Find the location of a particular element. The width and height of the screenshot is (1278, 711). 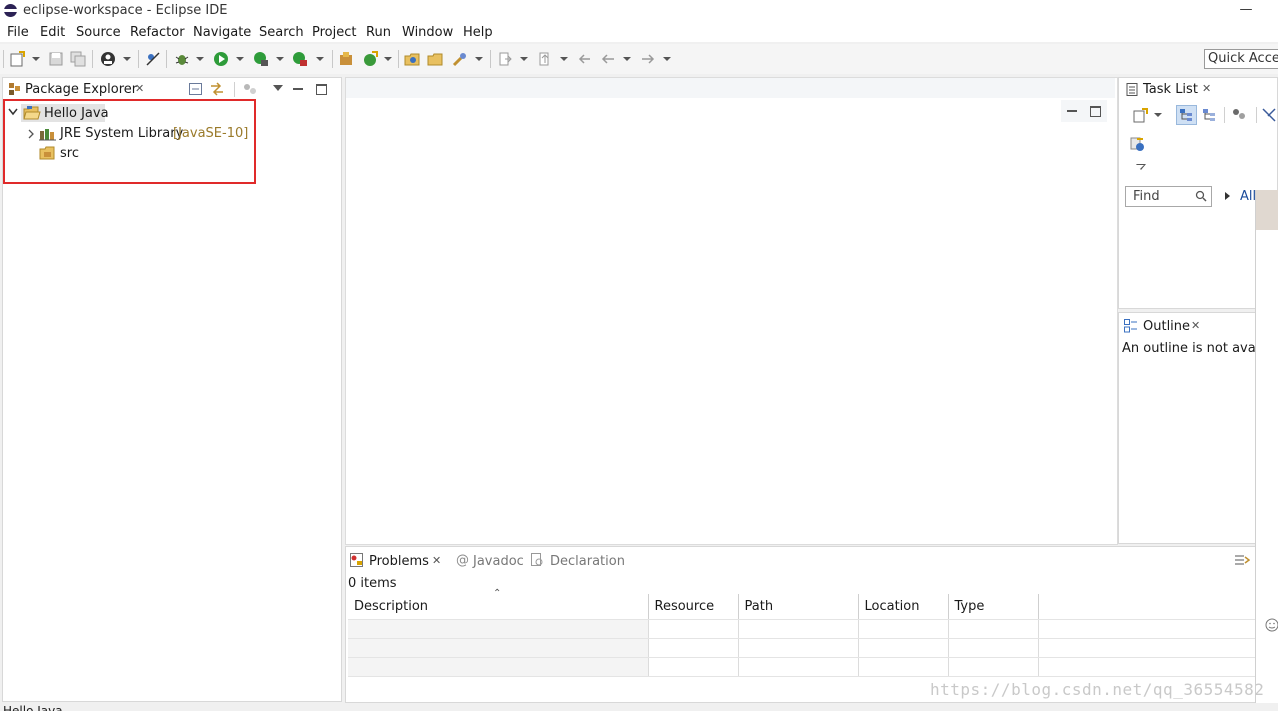

editor-tab-strip is located at coordinates (730, 88).